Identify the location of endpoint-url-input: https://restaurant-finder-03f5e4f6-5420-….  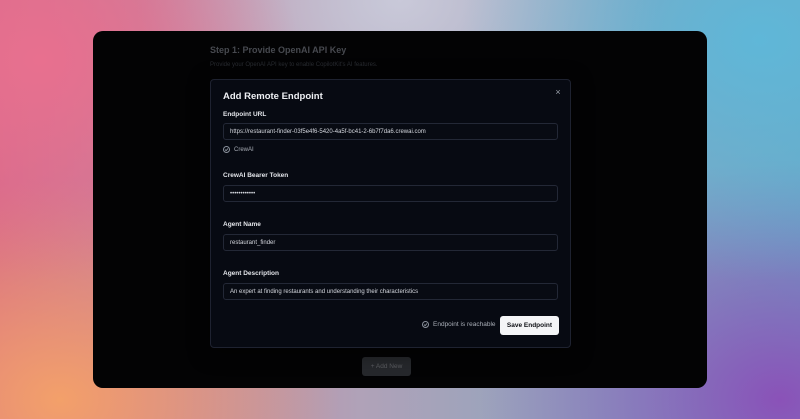
(390, 131).